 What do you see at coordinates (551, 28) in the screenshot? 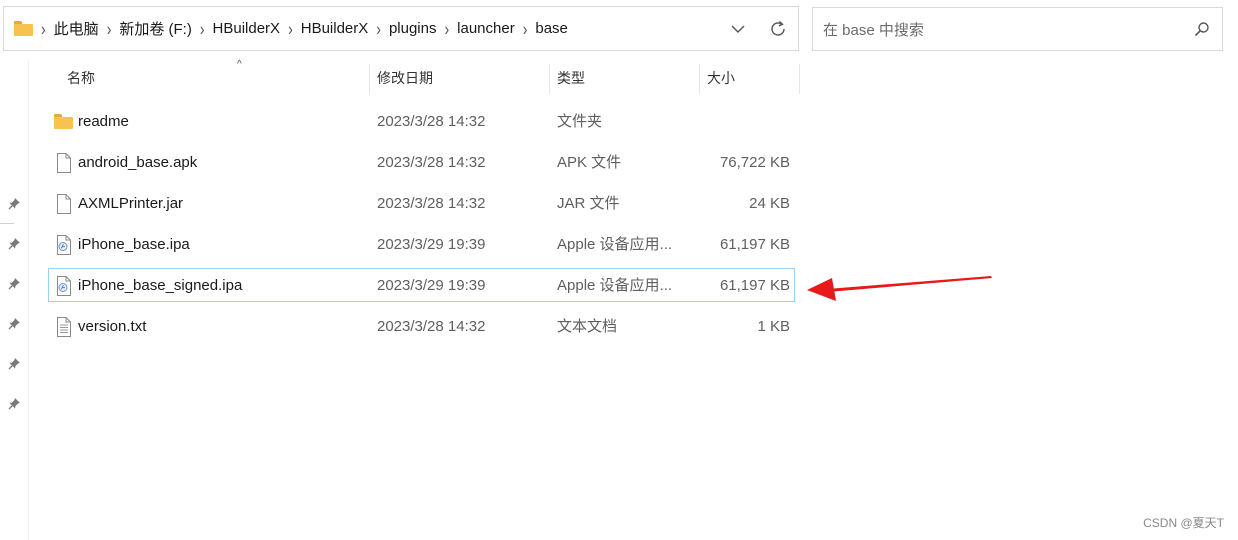
I see `breadcrumb-item: base` at bounding box center [551, 28].